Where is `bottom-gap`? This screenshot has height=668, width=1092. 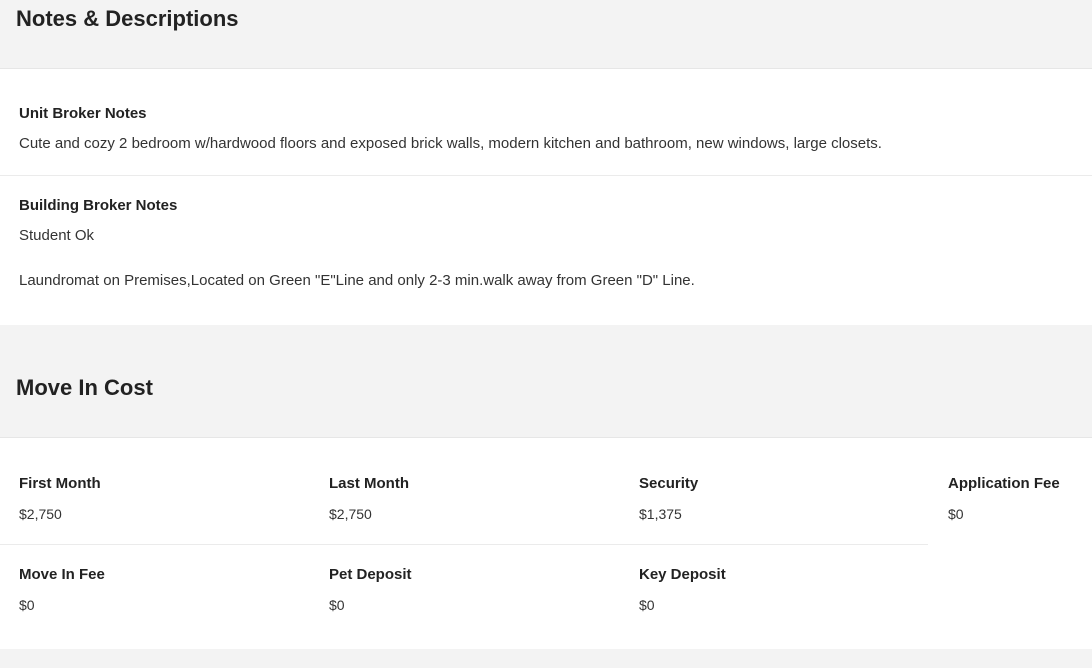
bottom-gap is located at coordinates (546, 658).